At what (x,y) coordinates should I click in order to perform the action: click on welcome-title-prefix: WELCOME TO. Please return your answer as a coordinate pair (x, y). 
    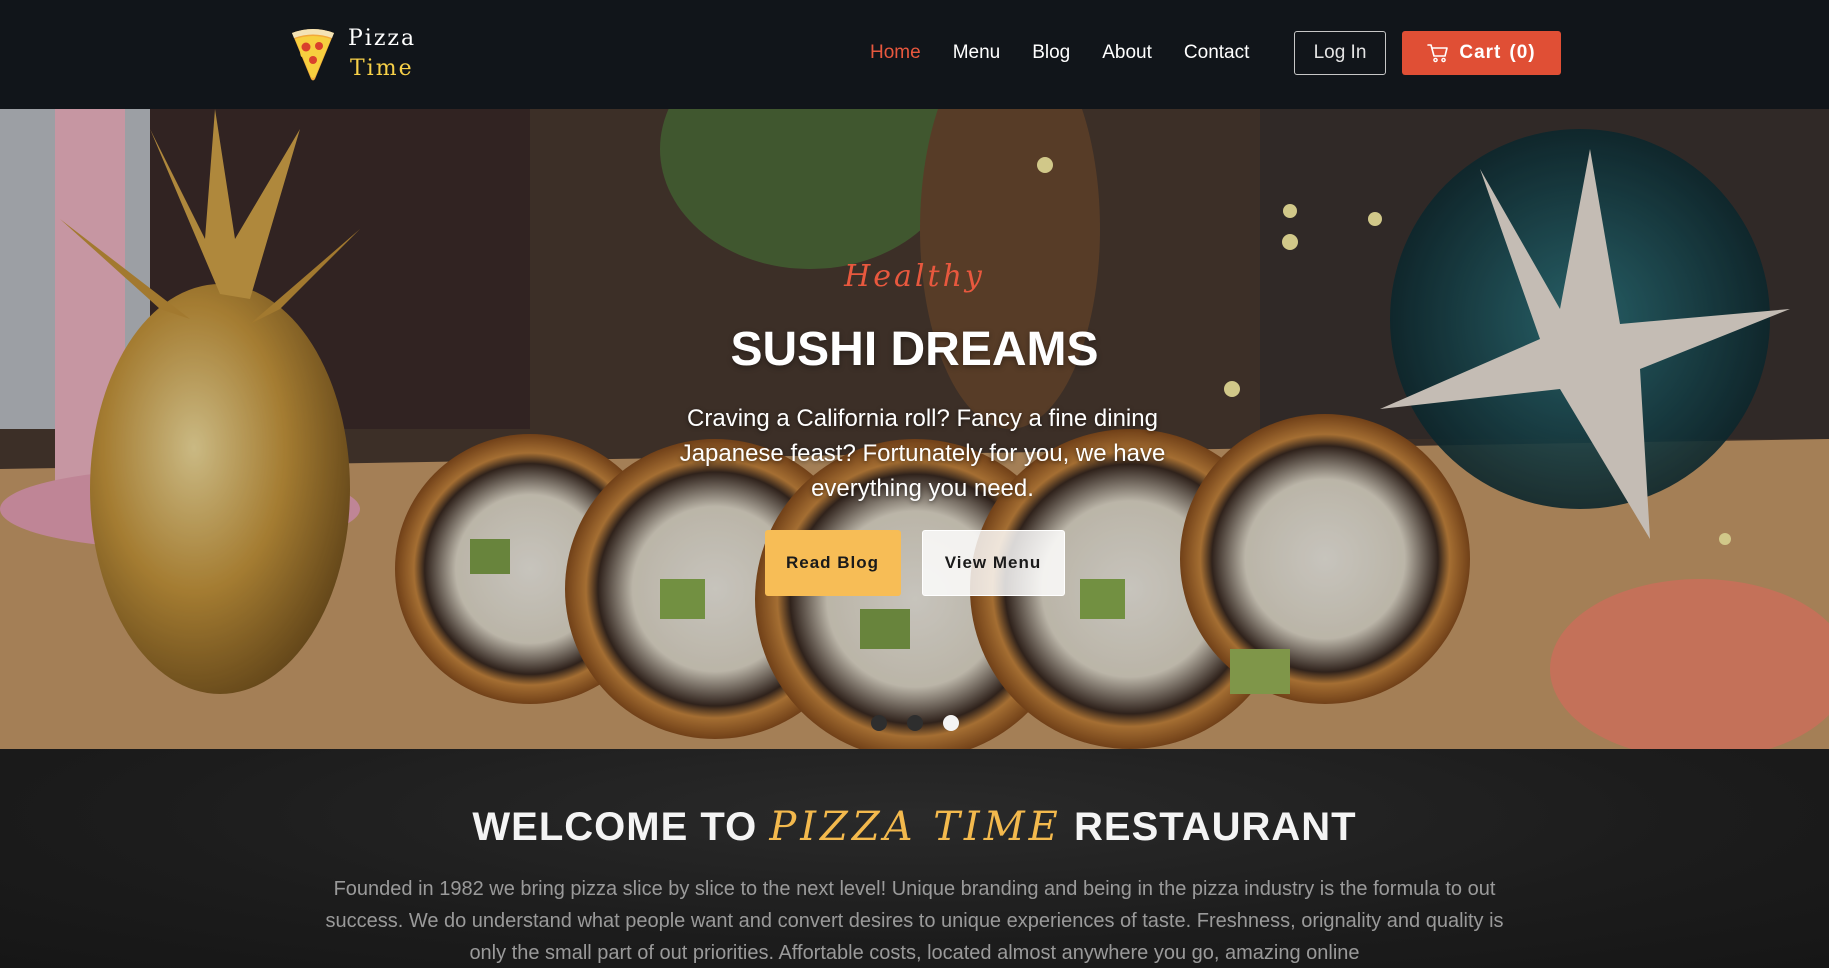
    Looking at the image, I should click on (615, 827).